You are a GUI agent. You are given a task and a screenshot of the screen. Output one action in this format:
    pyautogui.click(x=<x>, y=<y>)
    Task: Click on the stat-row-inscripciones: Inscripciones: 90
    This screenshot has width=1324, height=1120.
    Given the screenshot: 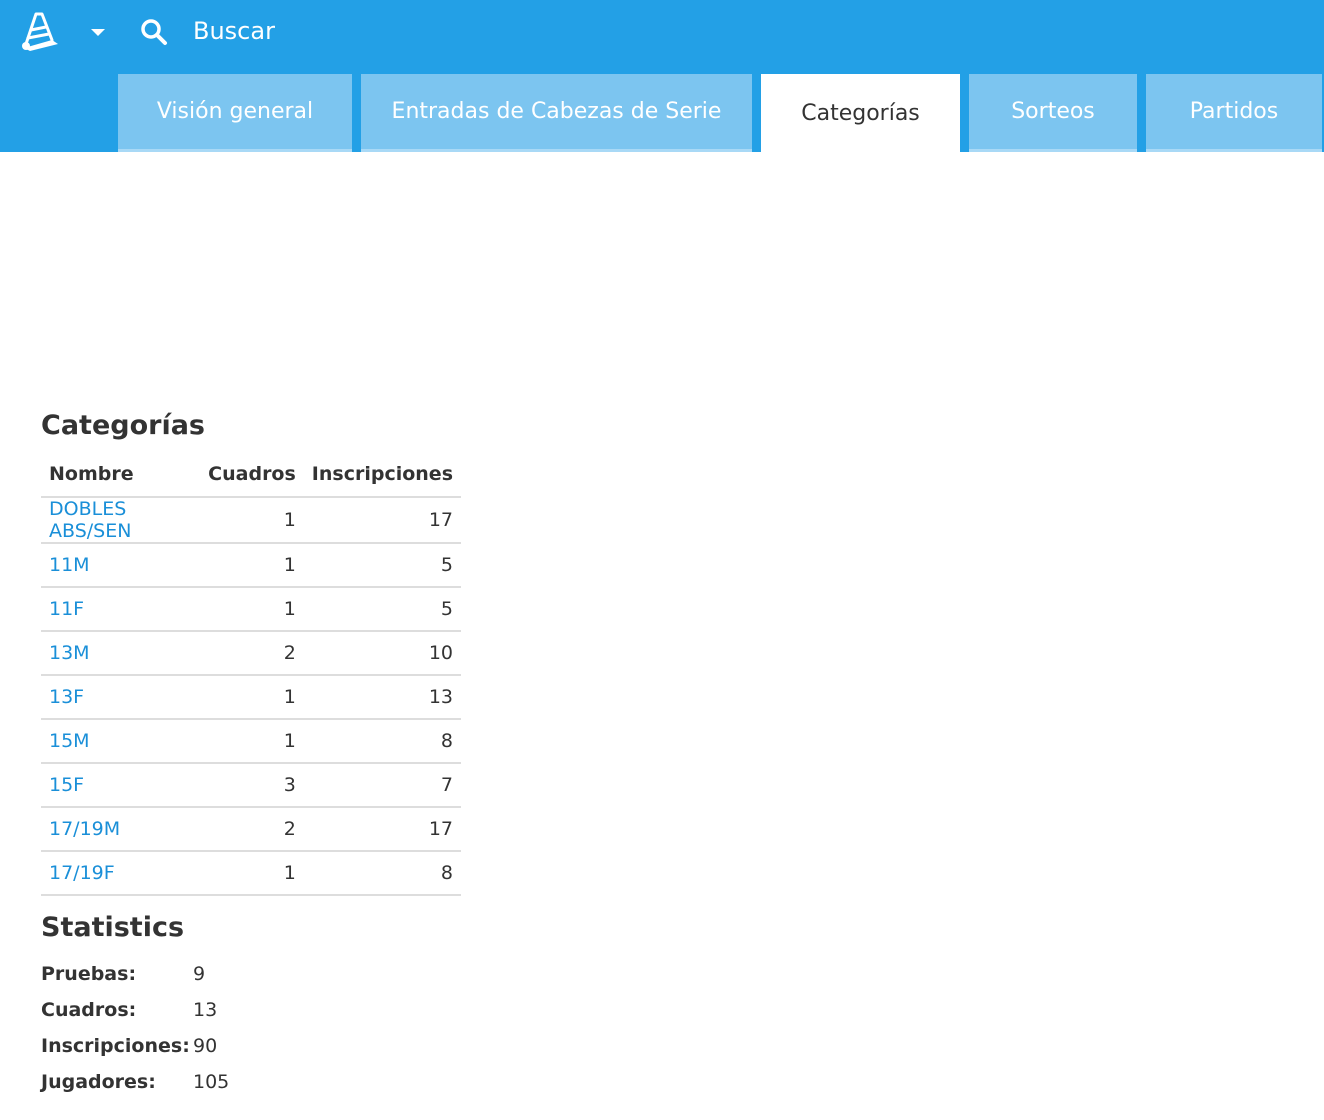 What is the action you would take?
    pyautogui.click(x=135, y=1046)
    